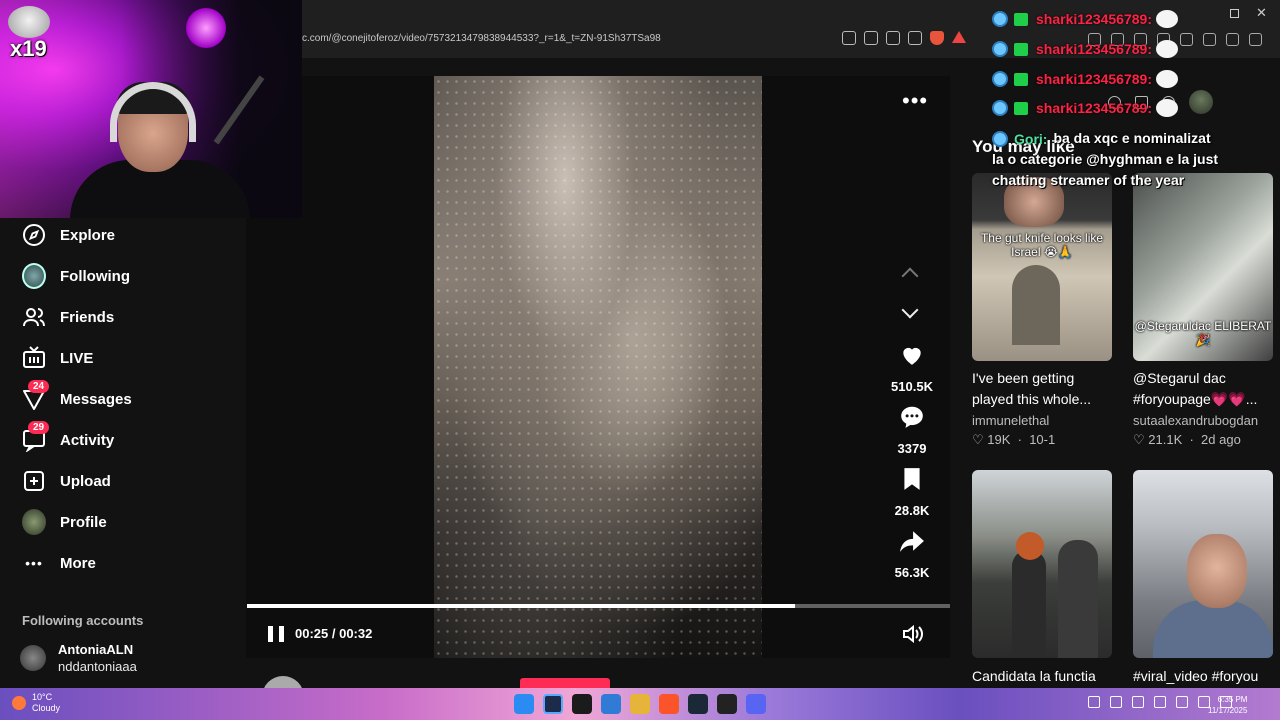 This screenshot has height=720, width=1280. Describe the element at coordinates (276, 634) in the screenshot. I see `pause-button` at that location.